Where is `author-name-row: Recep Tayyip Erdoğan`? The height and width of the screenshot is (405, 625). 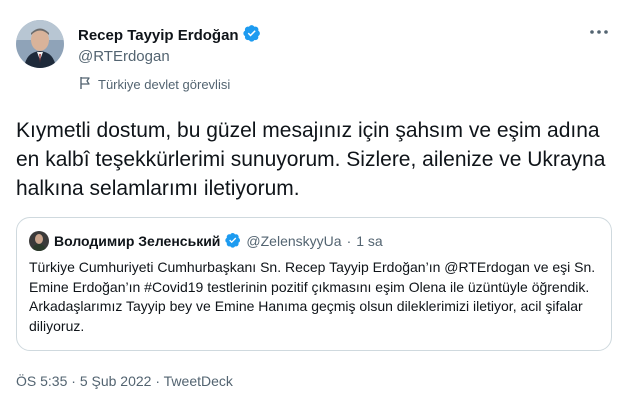 author-name-row: Recep Tayyip Erdoğan is located at coordinates (169, 35).